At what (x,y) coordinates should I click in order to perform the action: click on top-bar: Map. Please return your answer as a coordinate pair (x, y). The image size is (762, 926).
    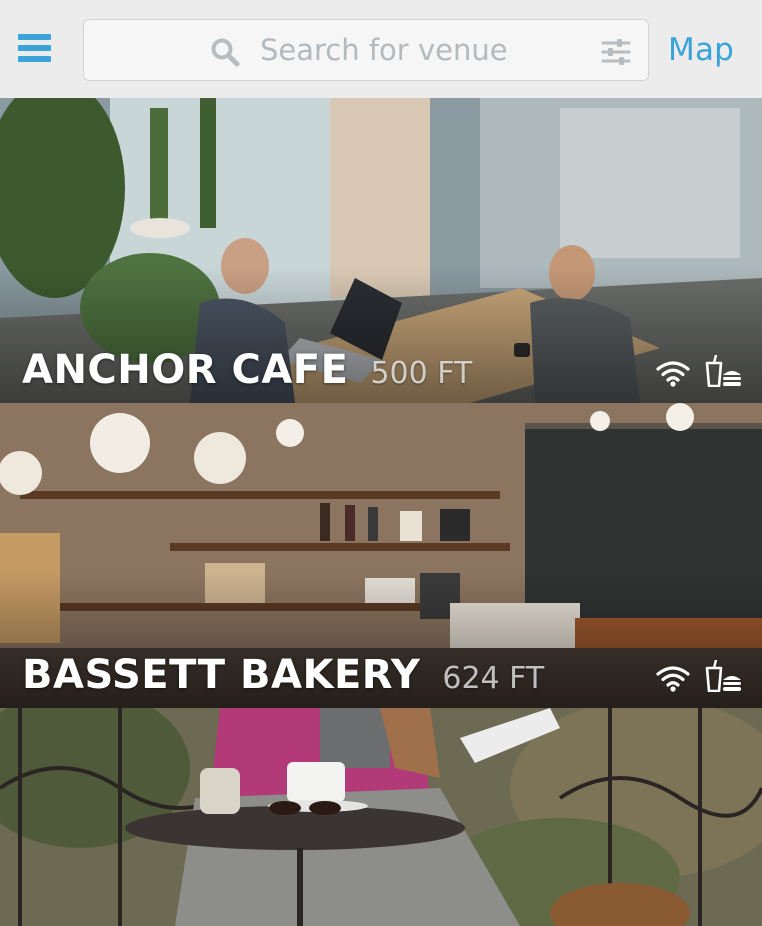
    Looking at the image, I should click on (381, 49).